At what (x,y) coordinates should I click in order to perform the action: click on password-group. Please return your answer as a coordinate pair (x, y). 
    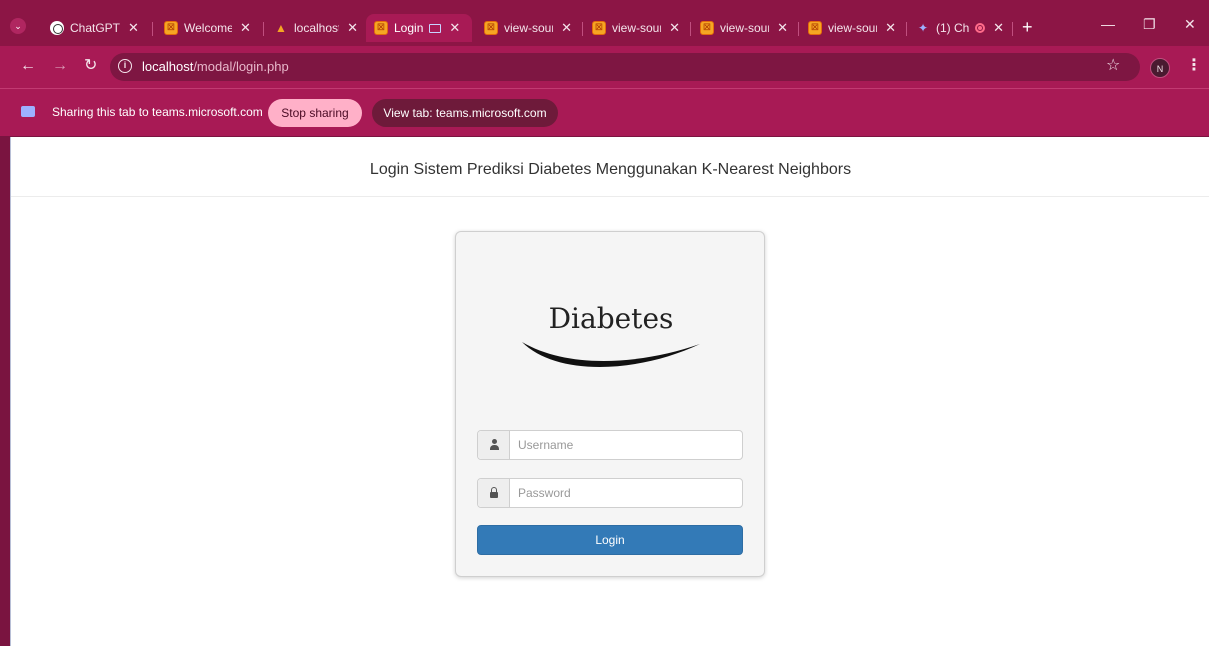
    Looking at the image, I should click on (610, 493).